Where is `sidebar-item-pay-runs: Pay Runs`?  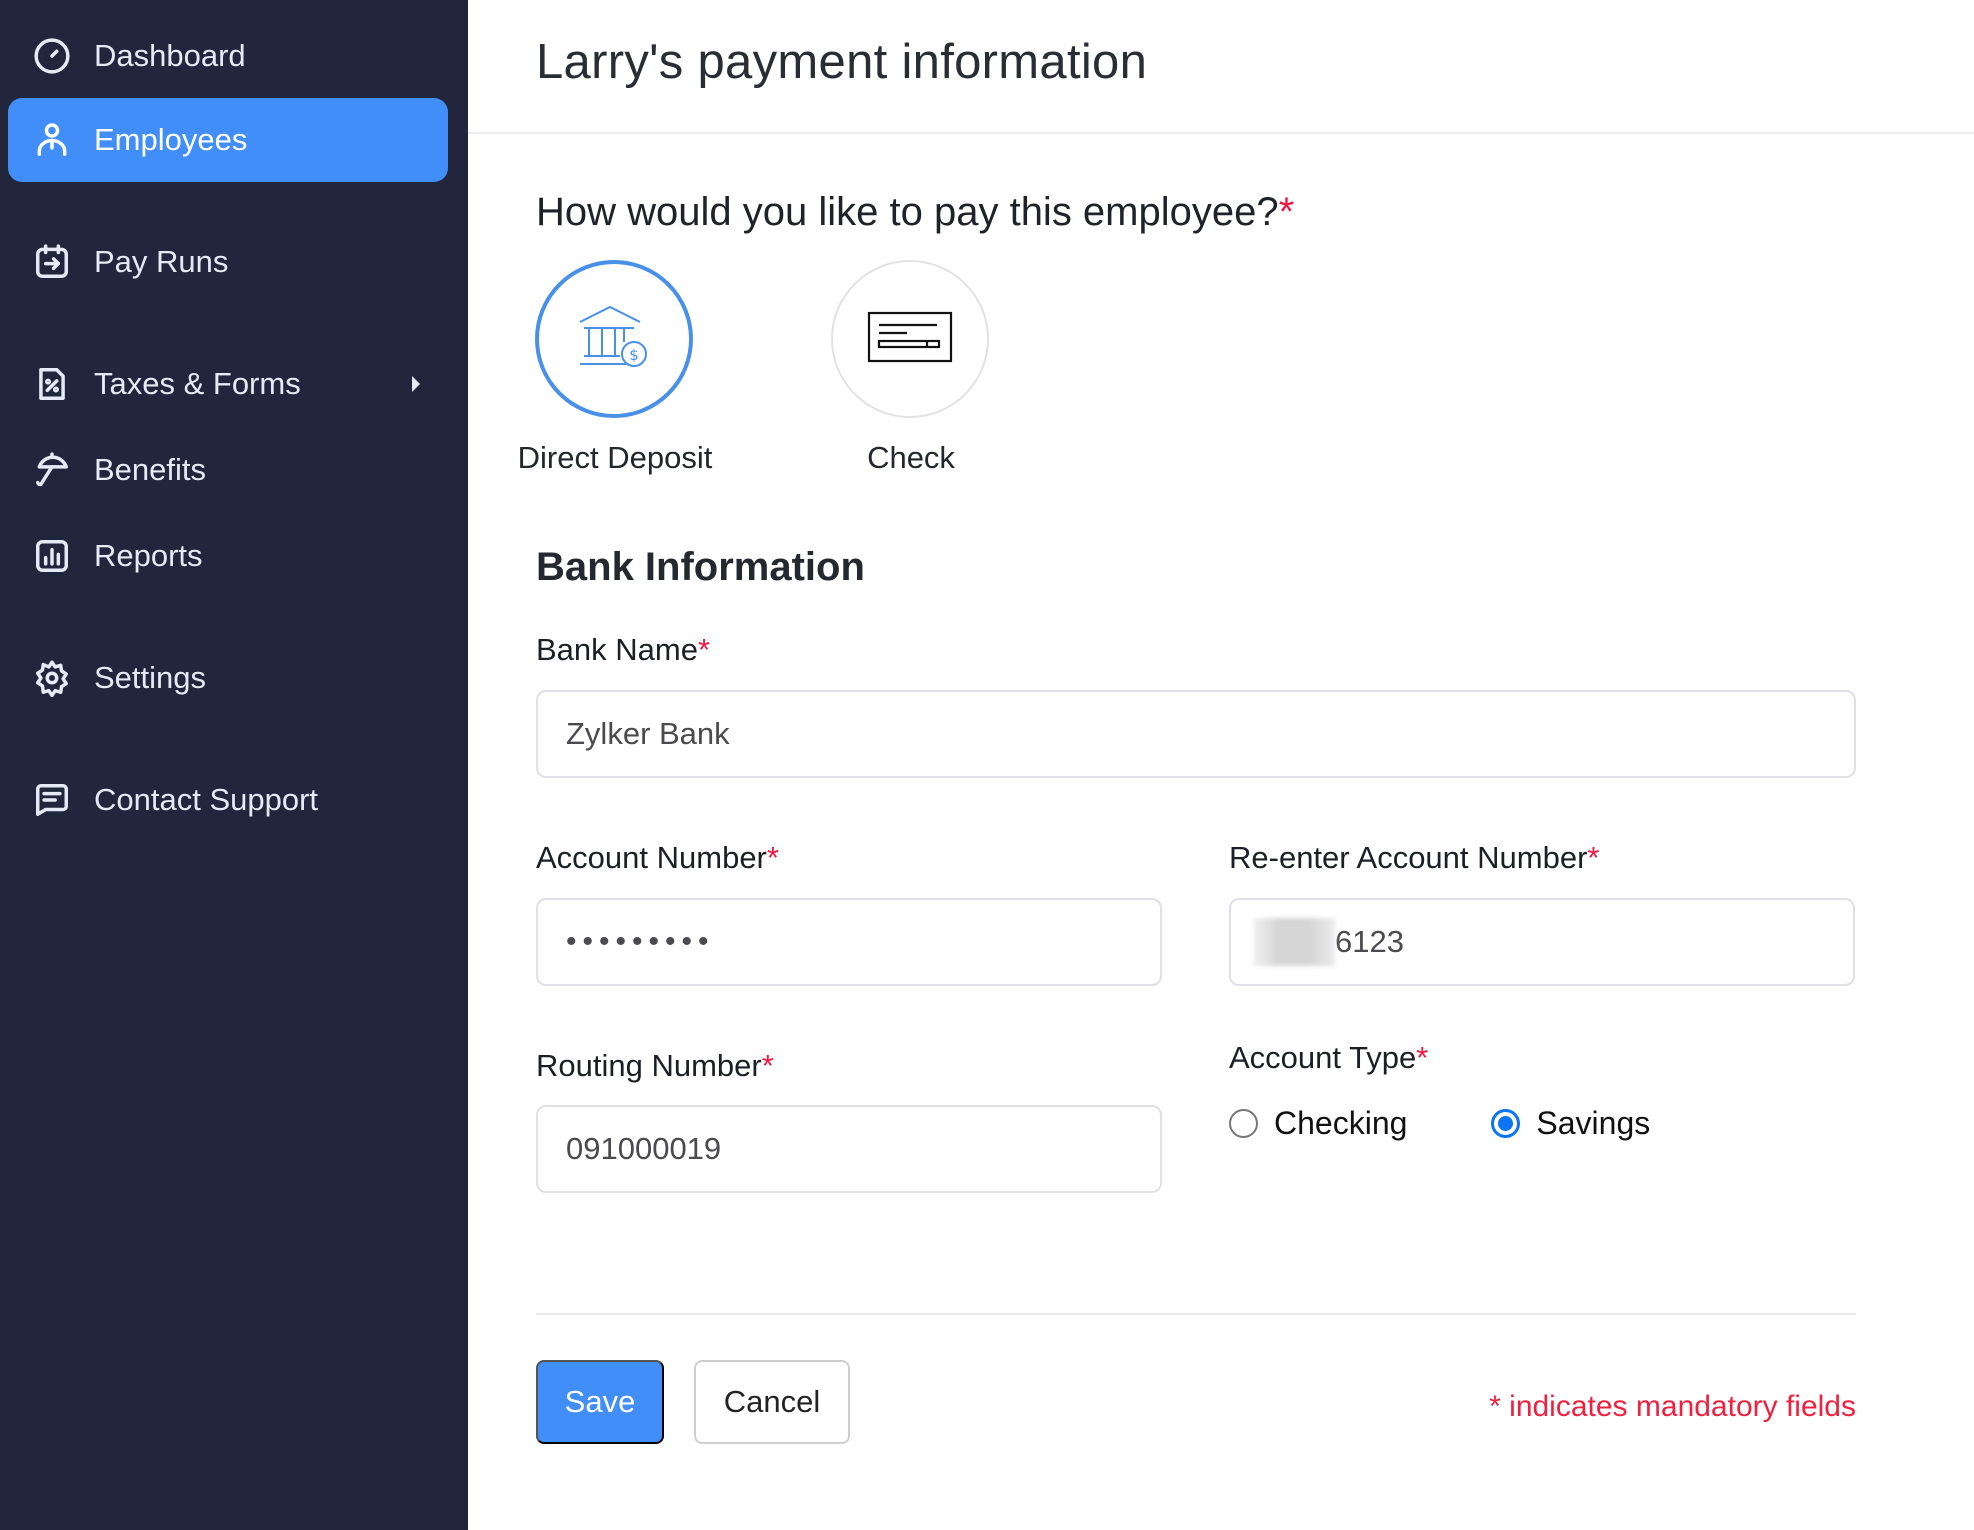 sidebar-item-pay-runs: Pay Runs is located at coordinates (228, 262).